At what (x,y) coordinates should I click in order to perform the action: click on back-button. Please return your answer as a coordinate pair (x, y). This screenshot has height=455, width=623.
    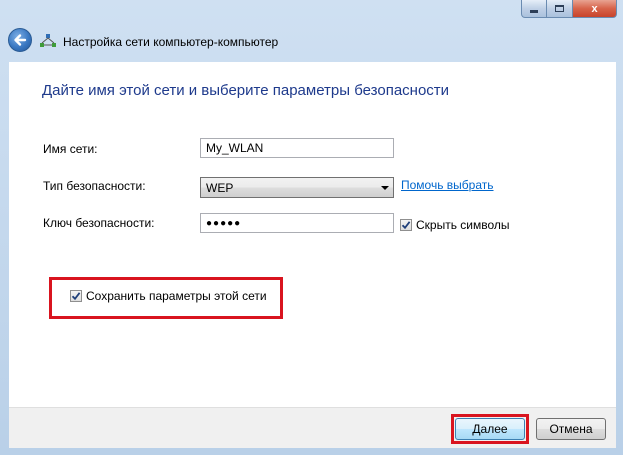
    Looking at the image, I should click on (20, 40).